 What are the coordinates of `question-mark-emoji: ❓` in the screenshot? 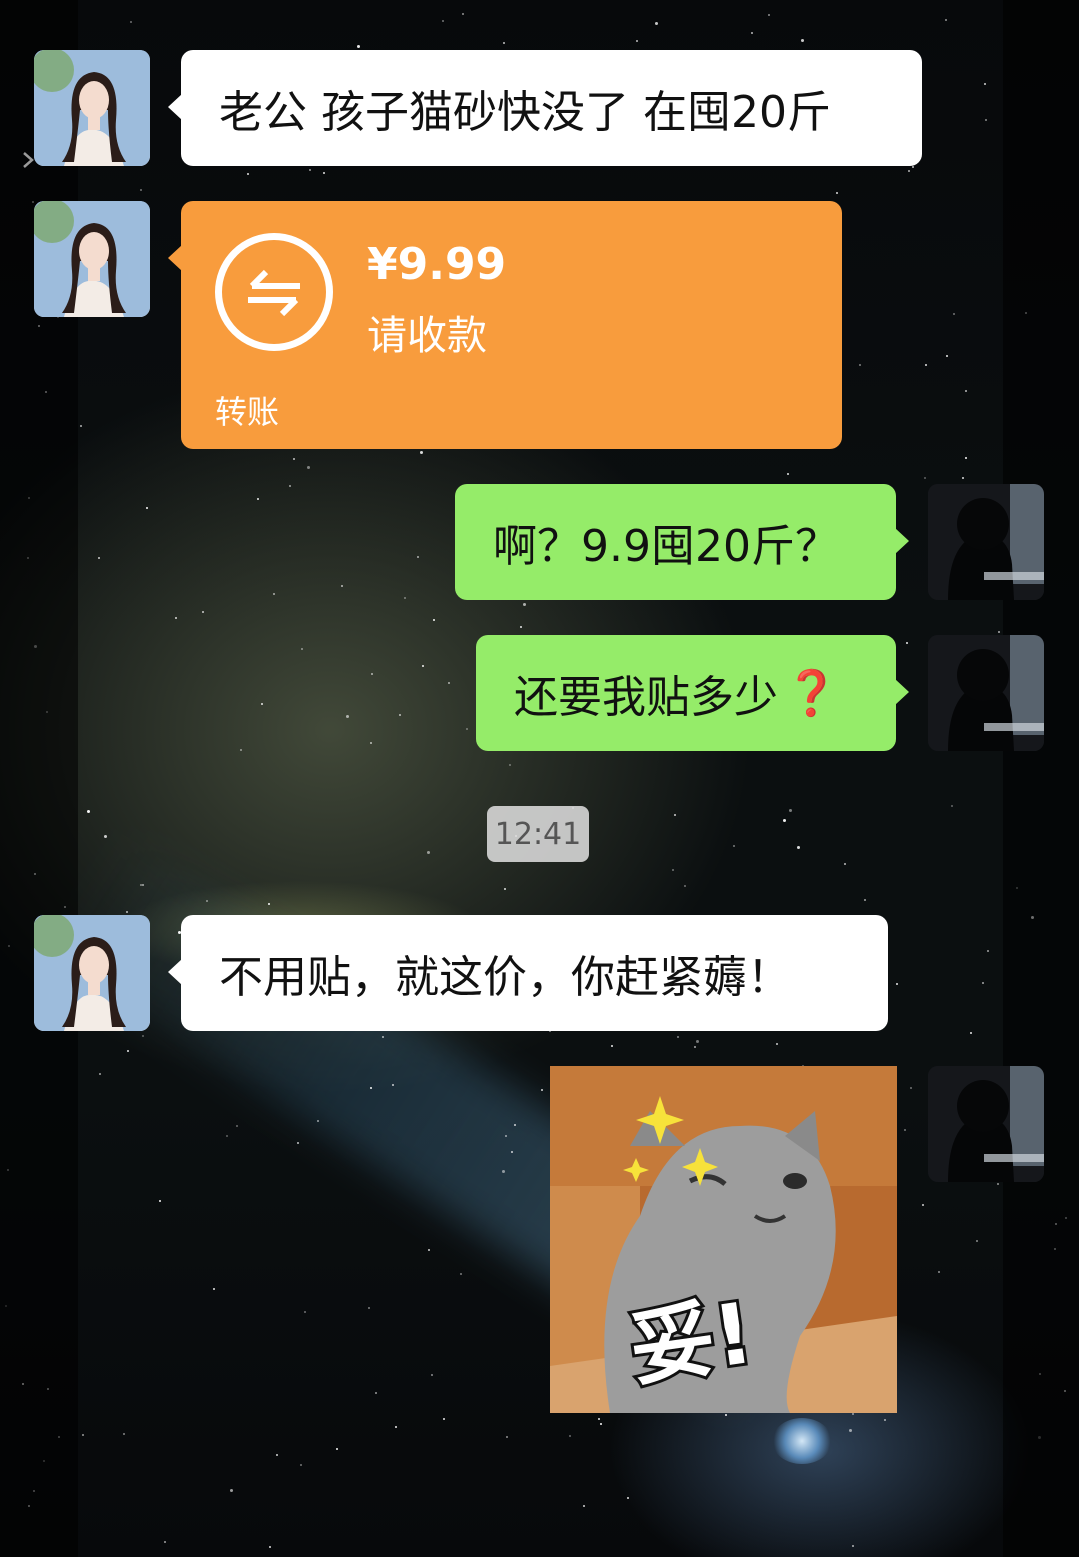 It's located at (811, 693).